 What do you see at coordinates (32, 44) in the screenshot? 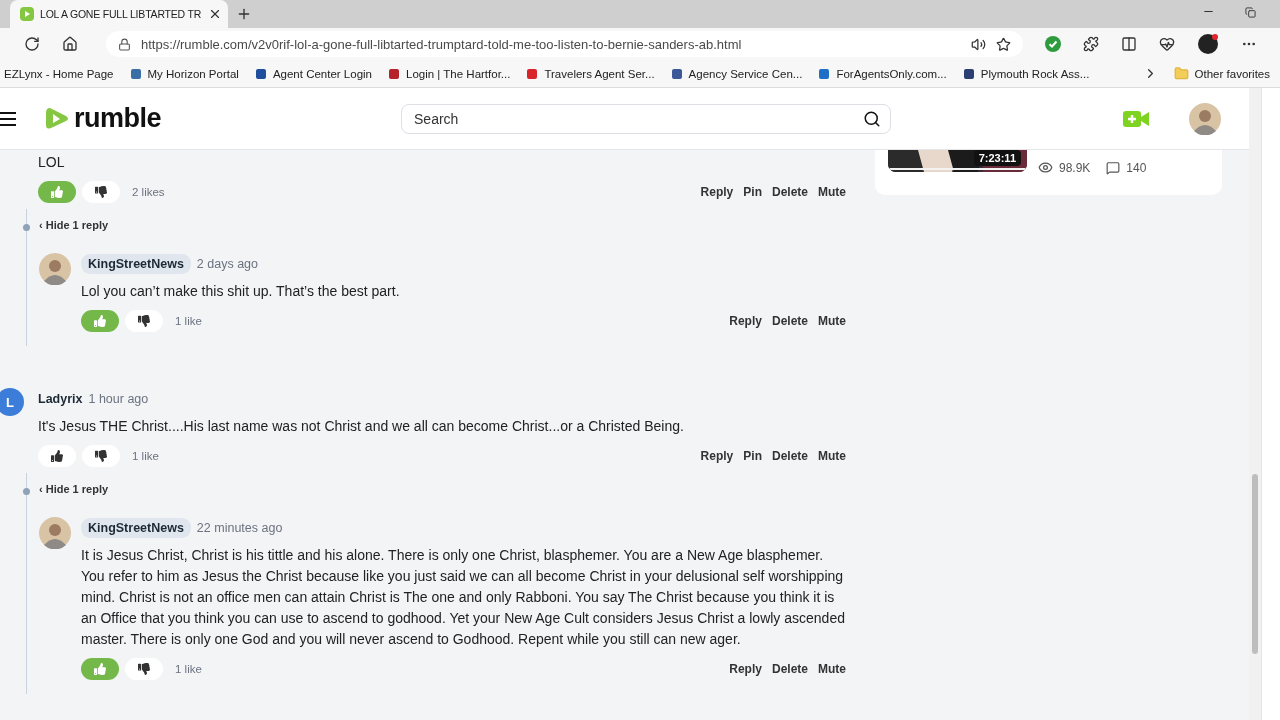
I see `refresh-icon` at bounding box center [32, 44].